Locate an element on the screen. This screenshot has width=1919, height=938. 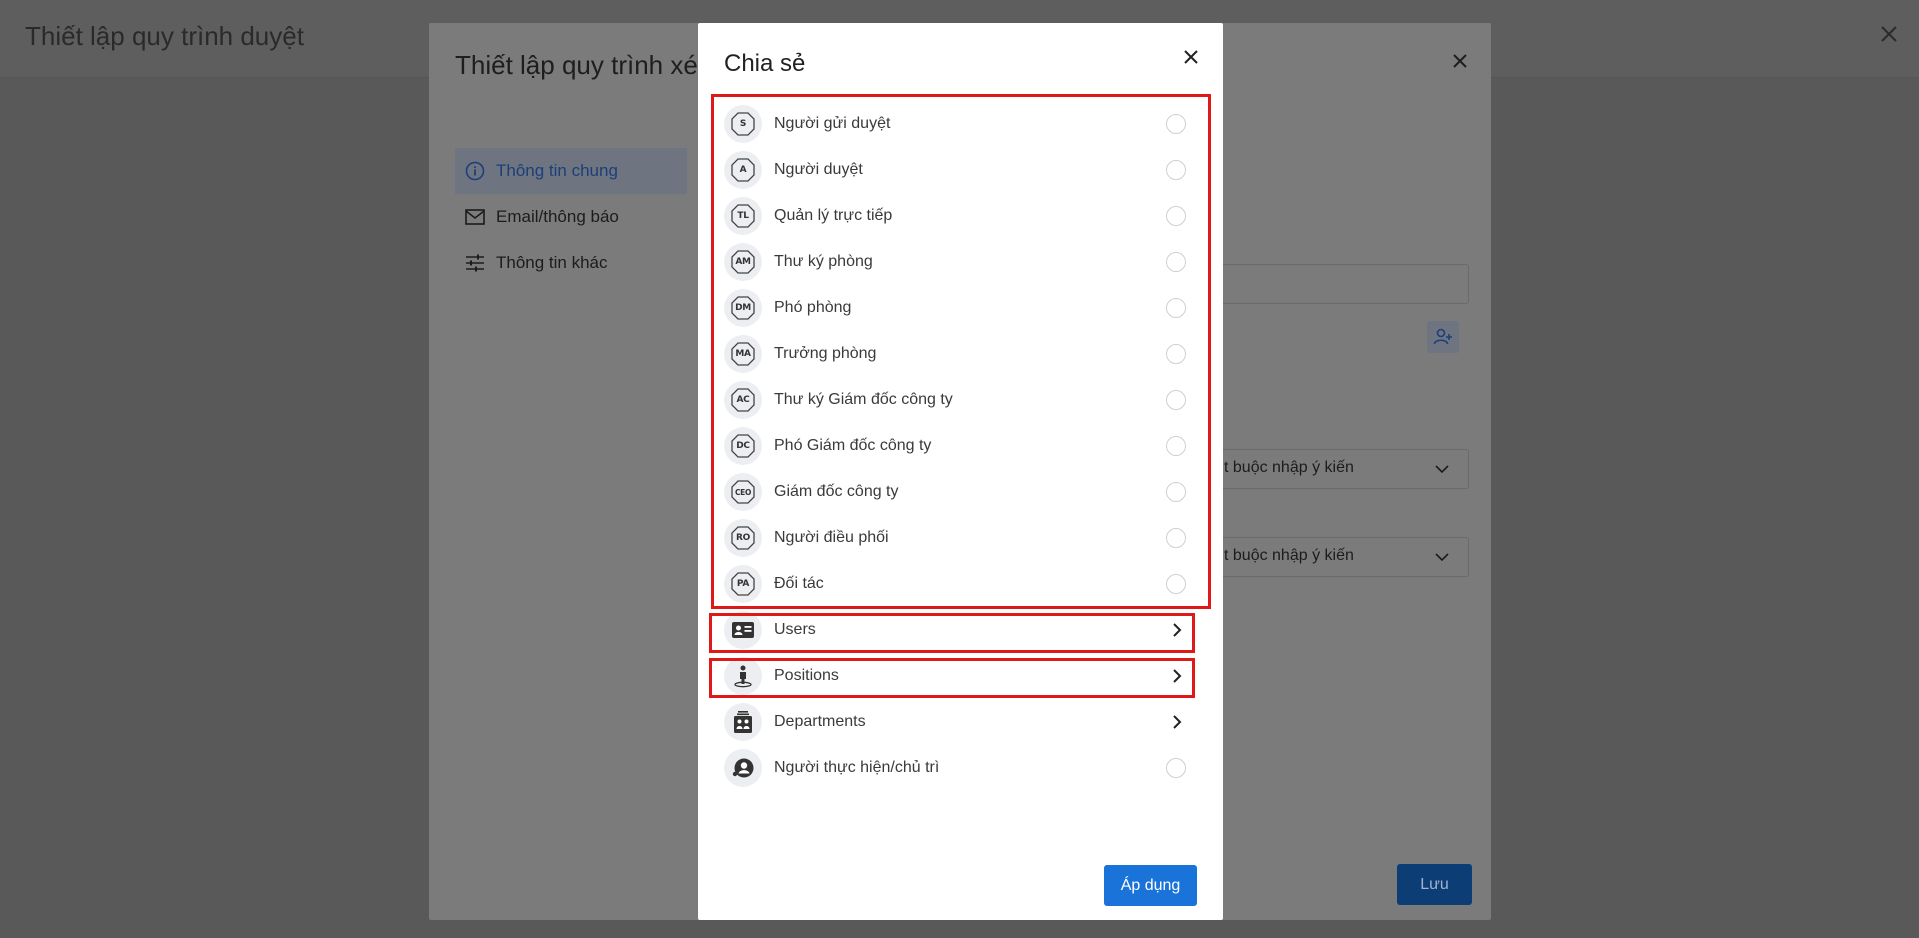
nav-item-label: Thông tin khác is located at coordinates (552, 262).